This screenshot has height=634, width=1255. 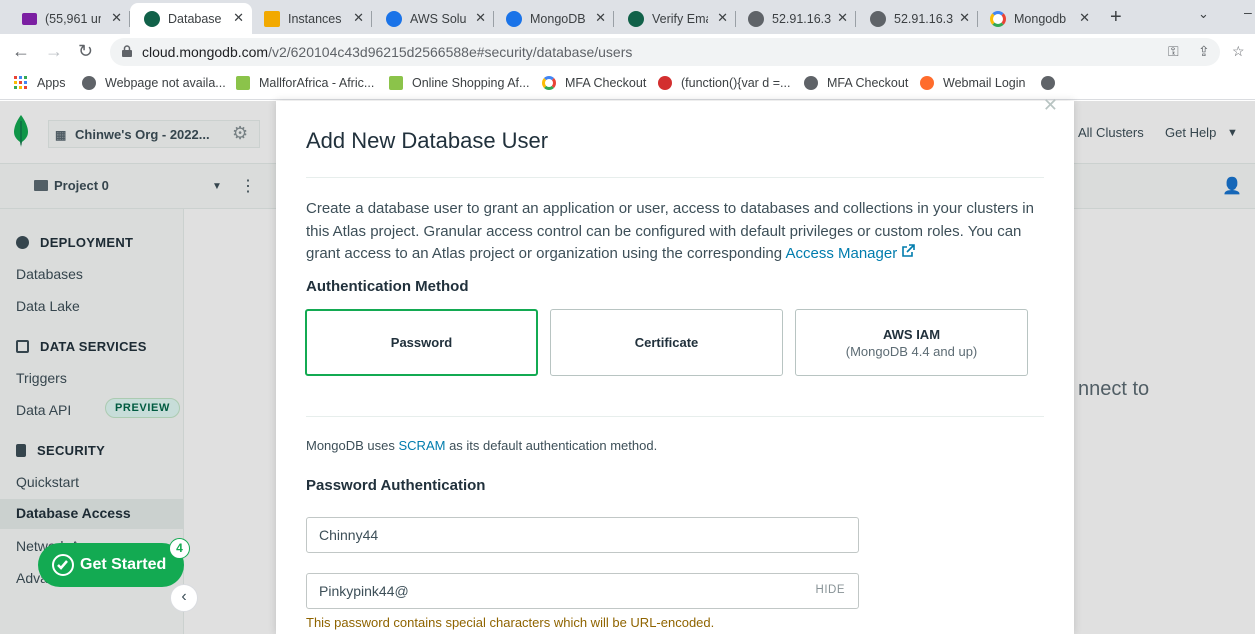 I want to click on aws-box-icon, so click(x=272, y=18).